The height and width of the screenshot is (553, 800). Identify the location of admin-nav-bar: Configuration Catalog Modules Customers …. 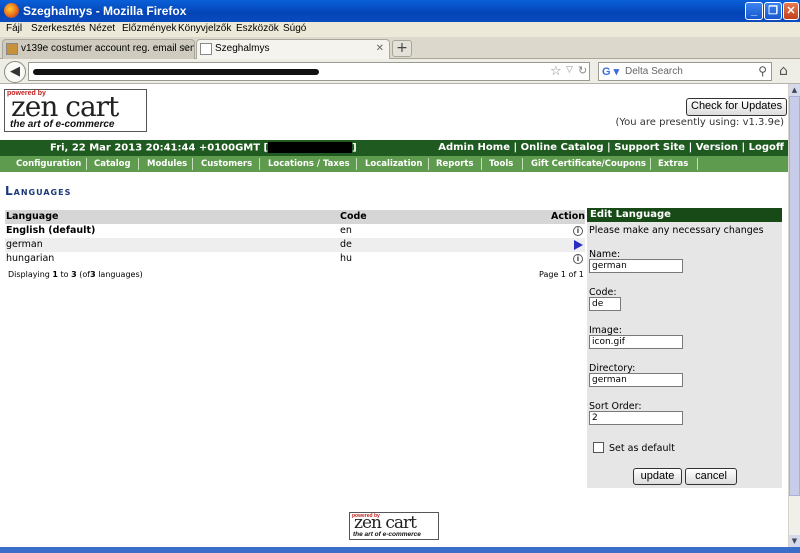
(394, 164).